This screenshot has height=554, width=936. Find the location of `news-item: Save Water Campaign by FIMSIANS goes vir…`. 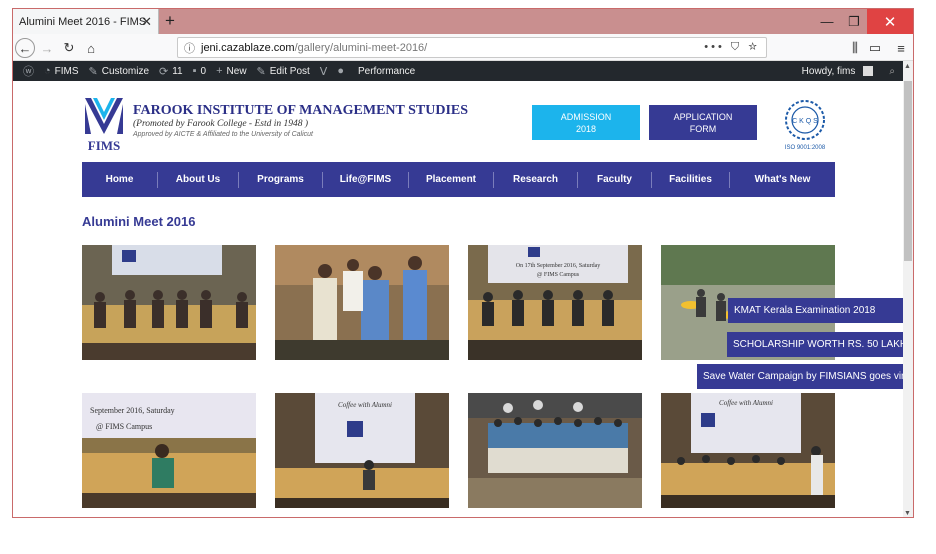

news-item: Save Water Campaign by FIMSIANS goes vir… is located at coordinates (800, 376).